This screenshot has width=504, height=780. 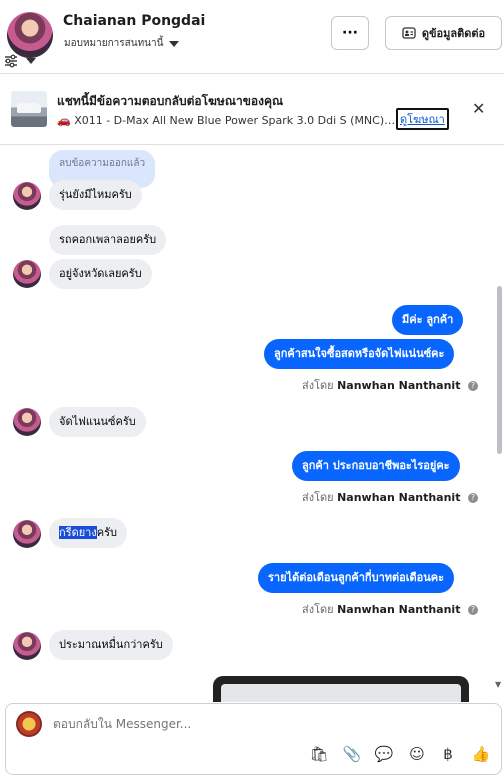 What do you see at coordinates (350, 33) in the screenshot?
I see `more-options-button: ···` at bounding box center [350, 33].